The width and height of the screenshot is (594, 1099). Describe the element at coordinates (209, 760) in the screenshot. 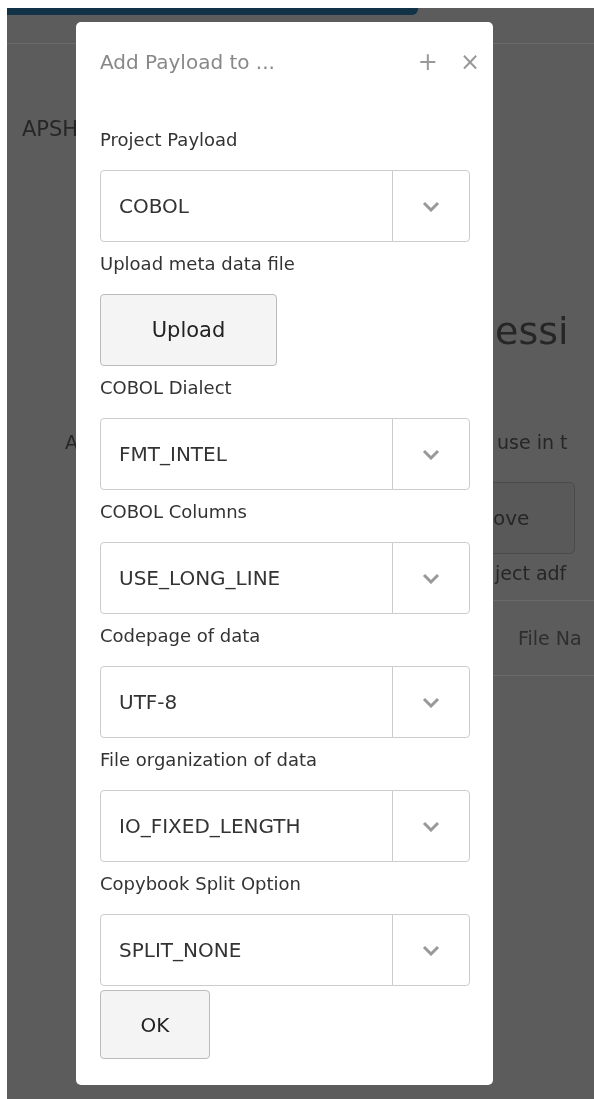

I see `field-label: File organization of data` at that location.